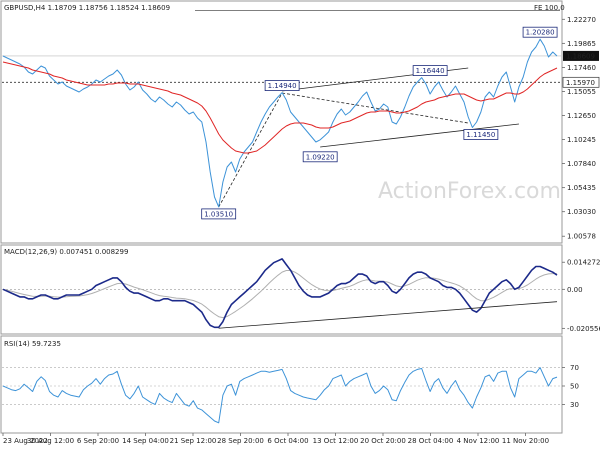 This screenshot has width=600, height=450. What do you see at coordinates (478, 441) in the screenshot?
I see `x-tick-label-10: 4 Nov 12:00` at bounding box center [478, 441].